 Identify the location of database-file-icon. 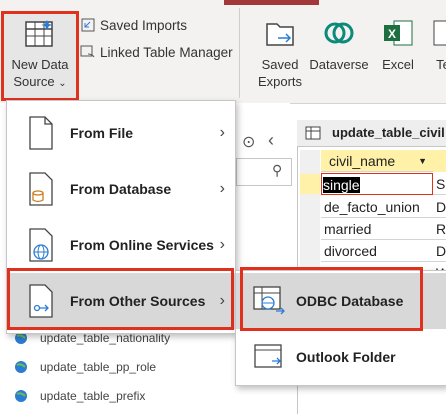
(41, 189).